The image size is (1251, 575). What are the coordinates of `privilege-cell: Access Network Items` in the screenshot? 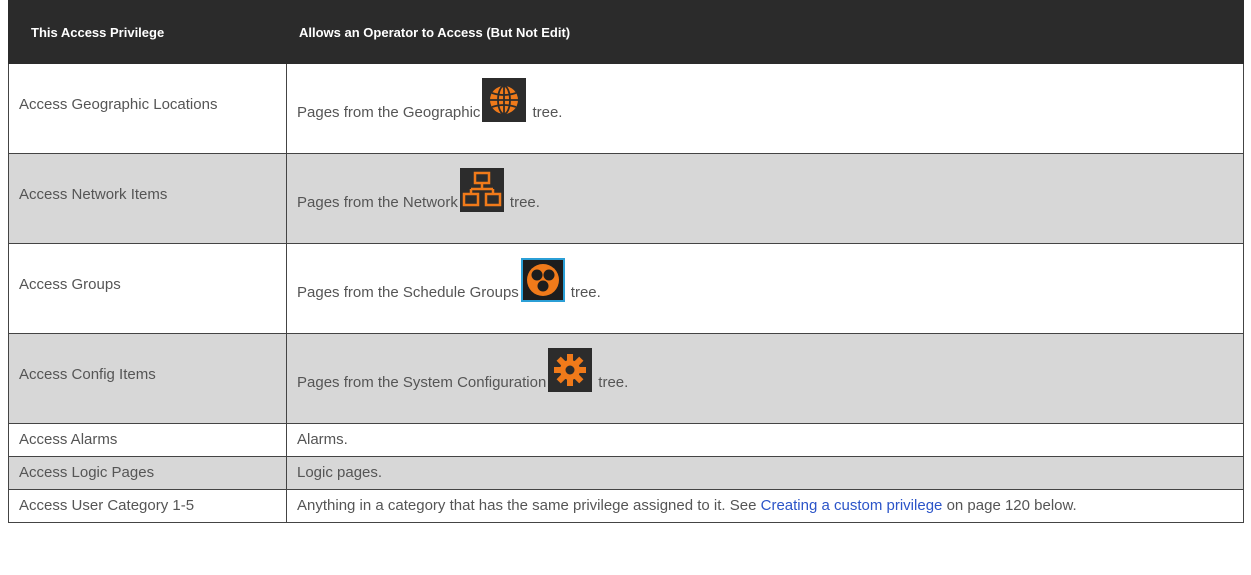 It's located at (147, 198).